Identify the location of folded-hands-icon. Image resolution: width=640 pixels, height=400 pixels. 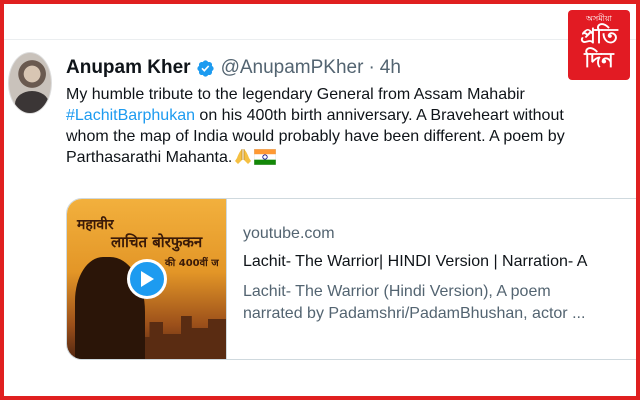
(243, 159).